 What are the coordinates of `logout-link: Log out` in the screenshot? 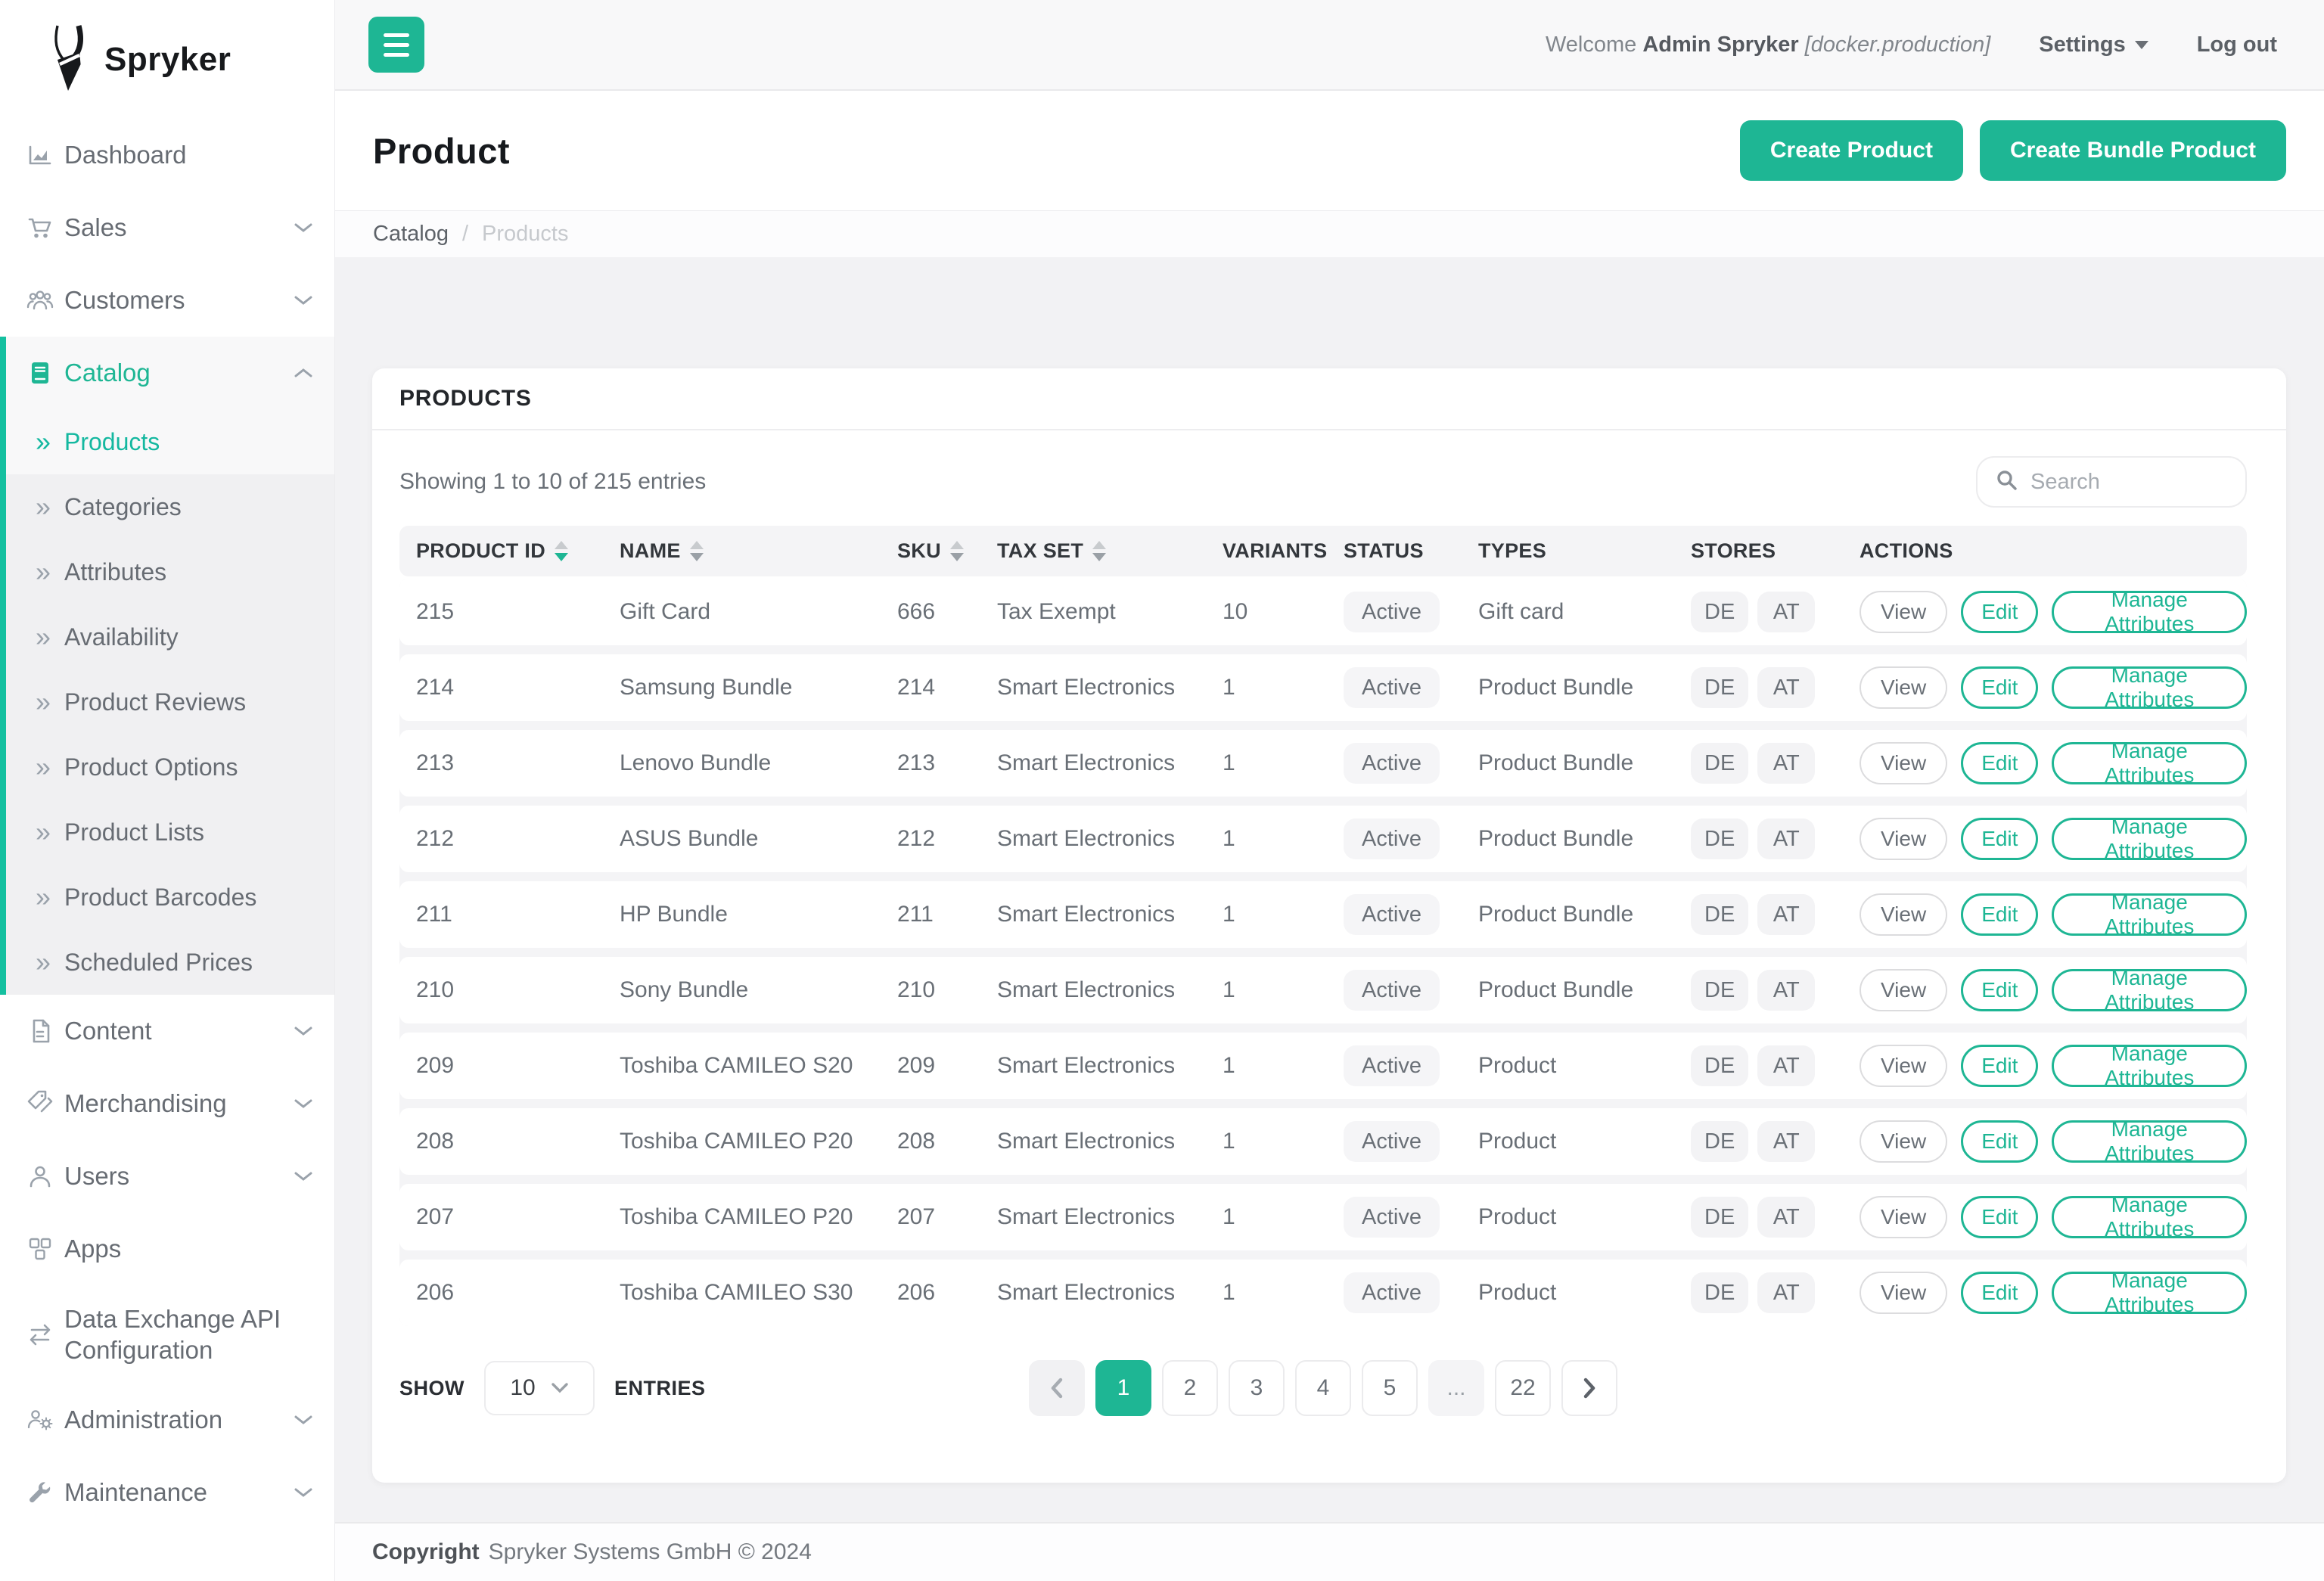 It's located at (2237, 45).